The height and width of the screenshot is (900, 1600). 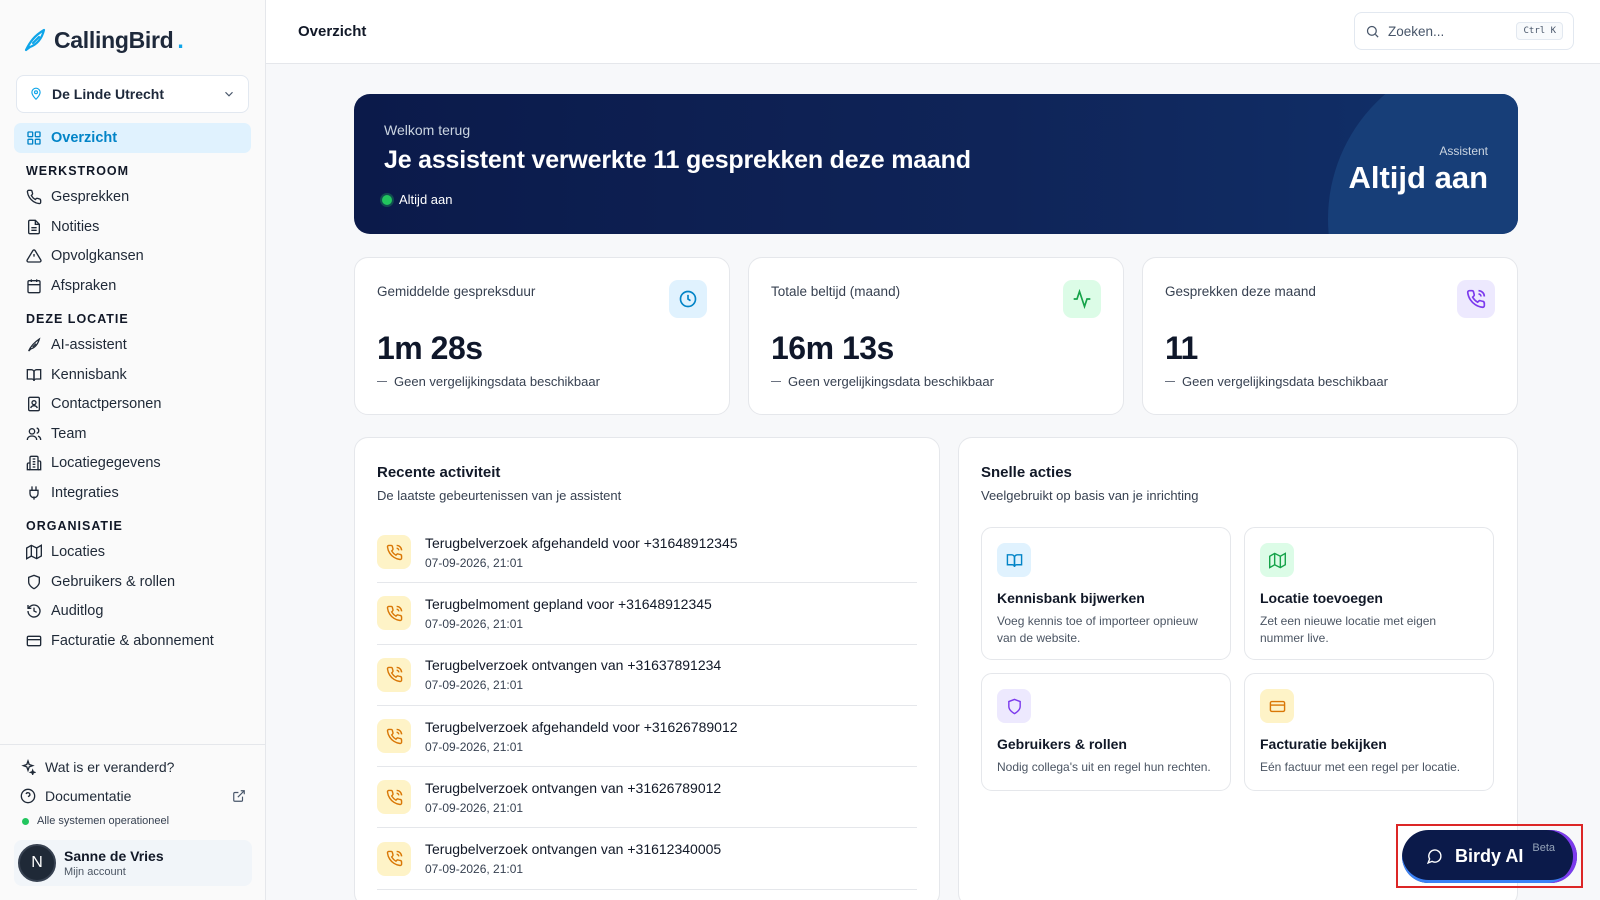 I want to click on nav-item-gesprekken: Gesprekken, so click(x=132, y=198).